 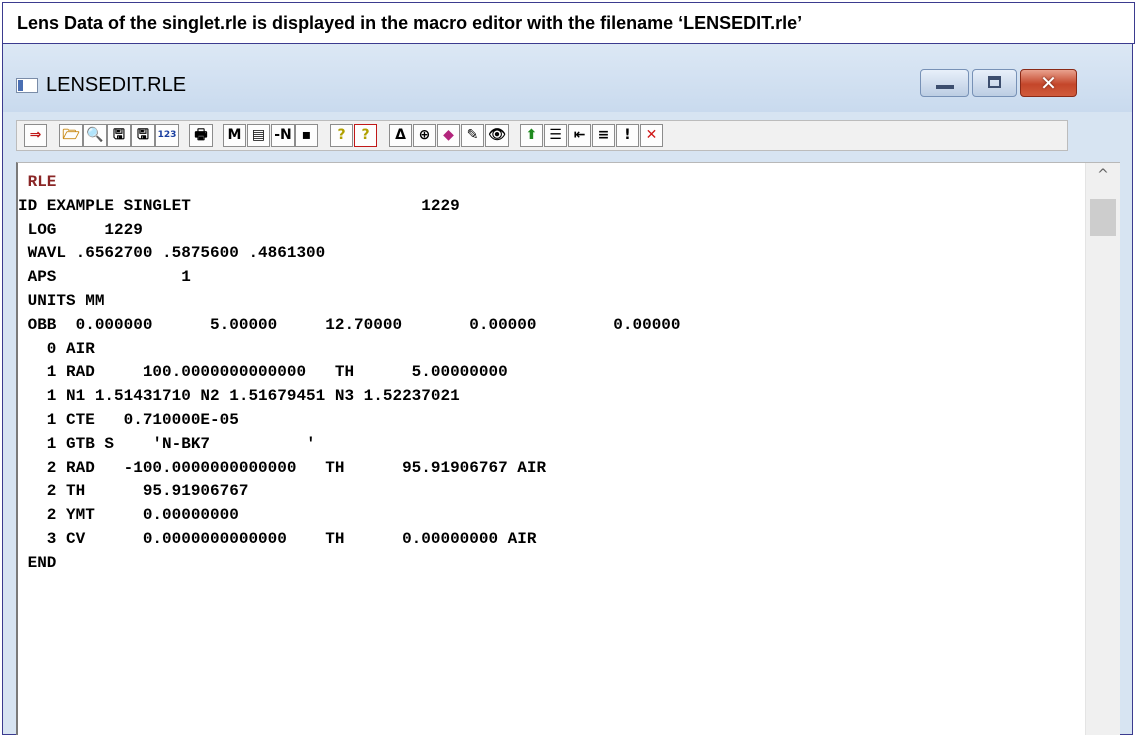 I want to click on vertical-scrollbar: ^, so click(x=1102, y=449).